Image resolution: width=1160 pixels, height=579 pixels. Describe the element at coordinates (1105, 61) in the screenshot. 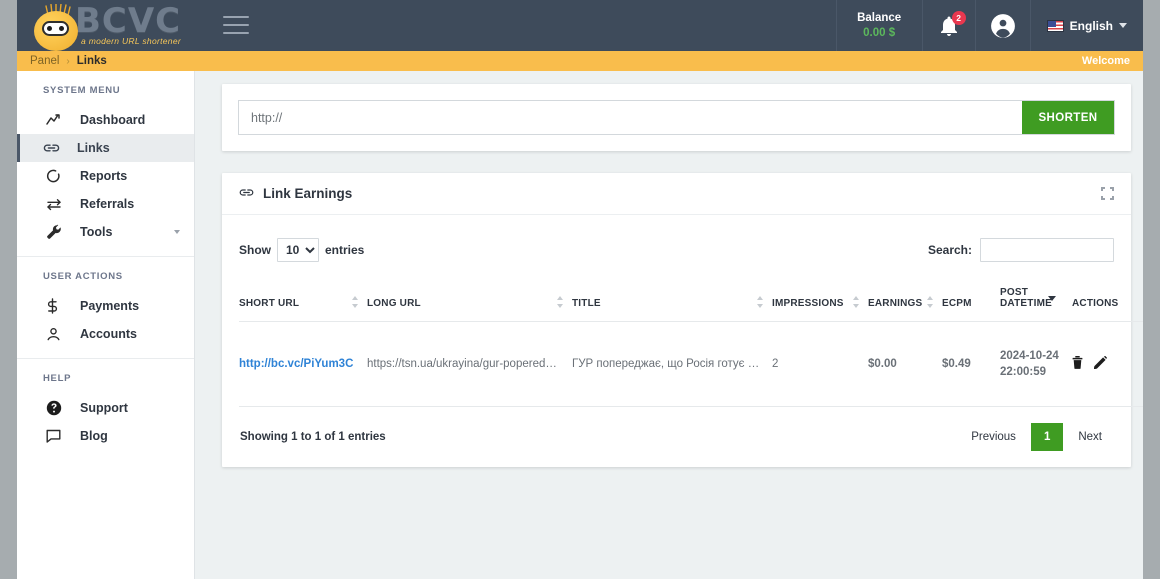

I see `welcome-text: Welcome` at that location.